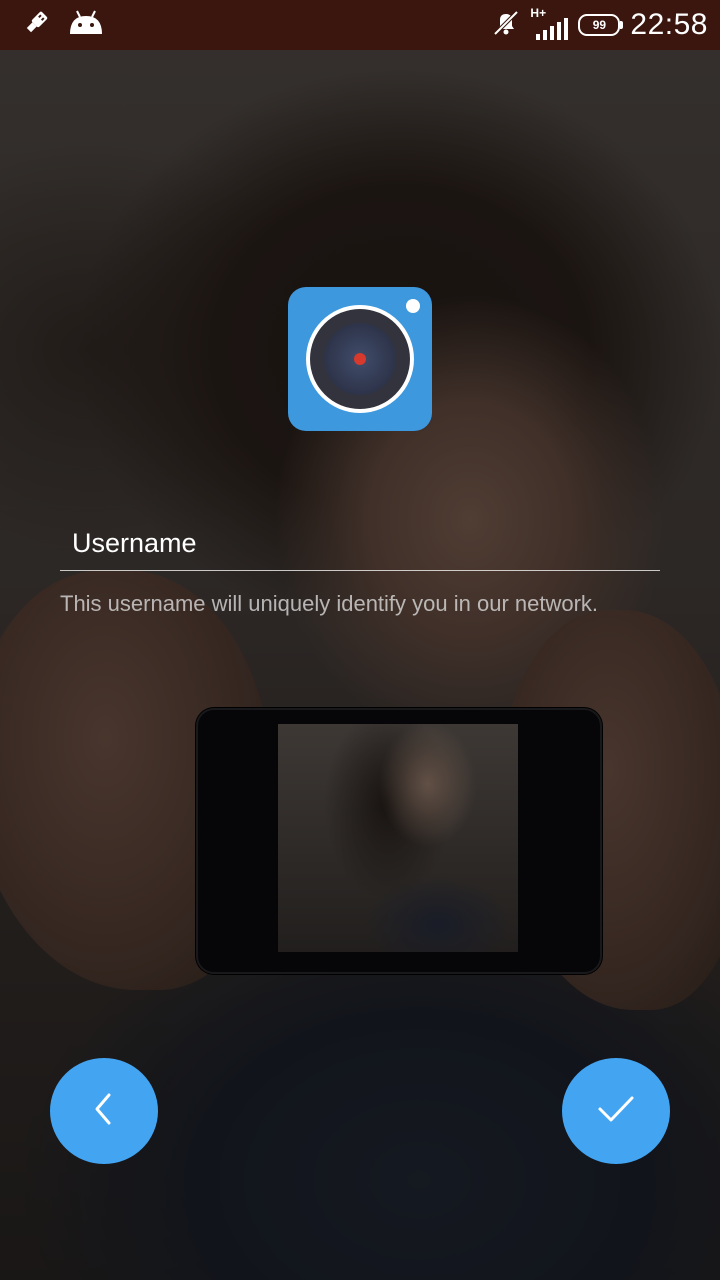  I want to click on mute-icon, so click(506, 25).